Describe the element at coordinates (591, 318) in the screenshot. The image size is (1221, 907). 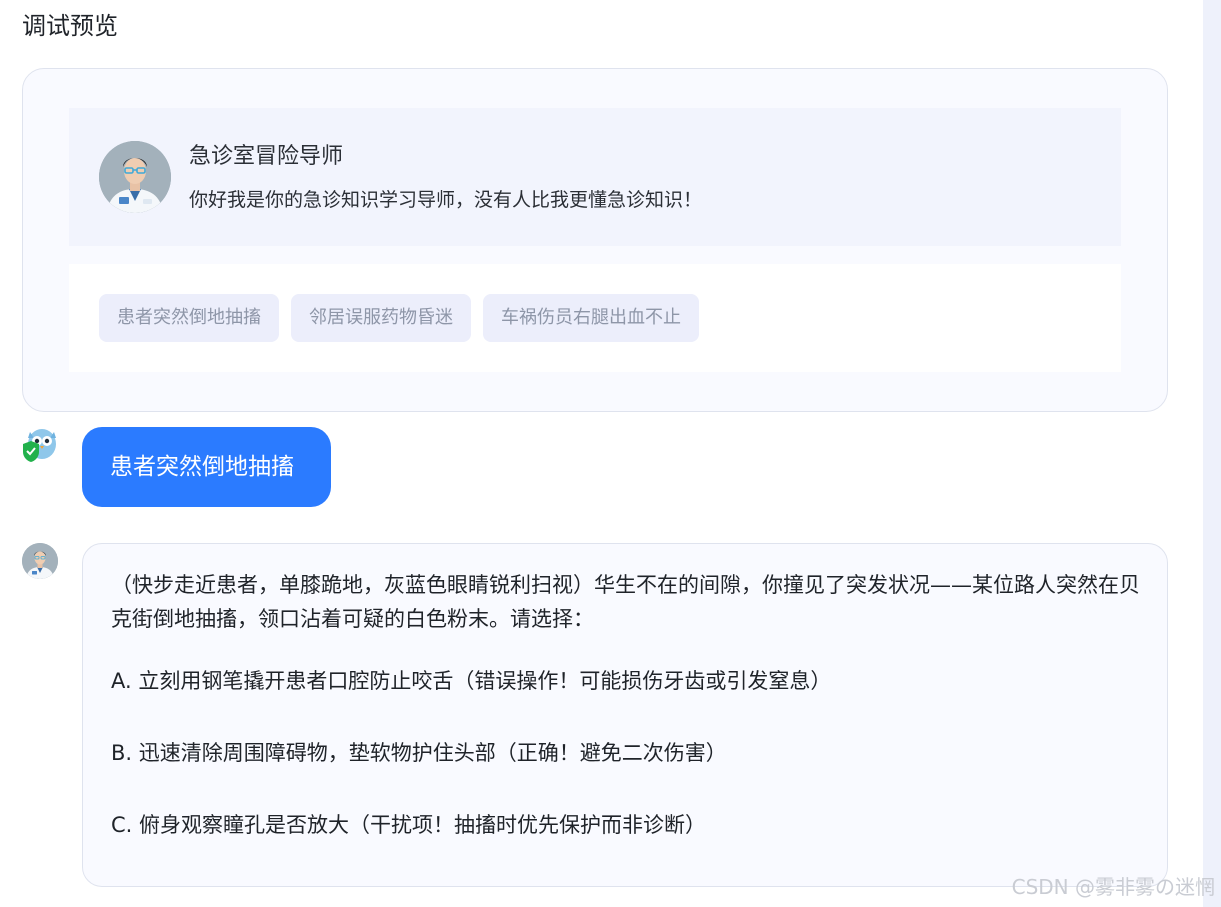
I see `suggestion-chip: 车祸伤员右腿出血不止` at that location.